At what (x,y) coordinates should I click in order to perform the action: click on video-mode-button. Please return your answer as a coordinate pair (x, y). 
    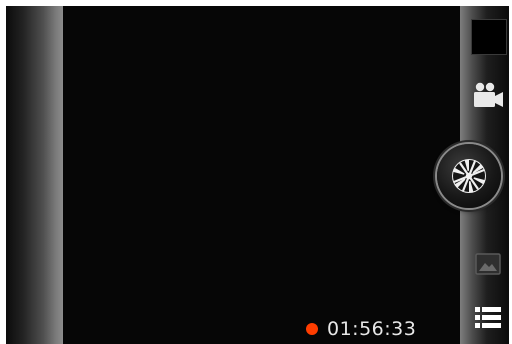
    Looking at the image, I should click on (488, 96).